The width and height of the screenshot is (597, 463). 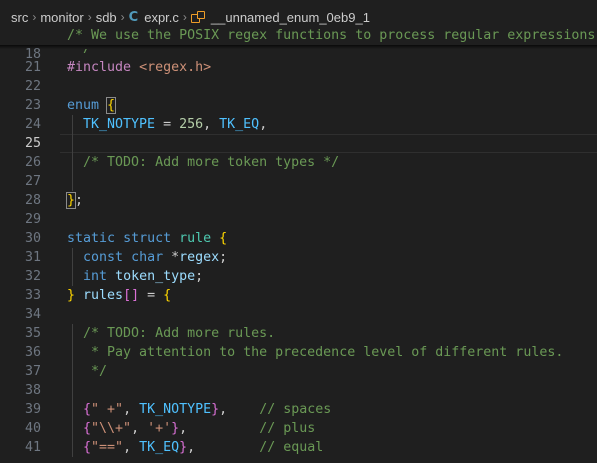 I want to click on code-token: #include, so click(x=99, y=67).